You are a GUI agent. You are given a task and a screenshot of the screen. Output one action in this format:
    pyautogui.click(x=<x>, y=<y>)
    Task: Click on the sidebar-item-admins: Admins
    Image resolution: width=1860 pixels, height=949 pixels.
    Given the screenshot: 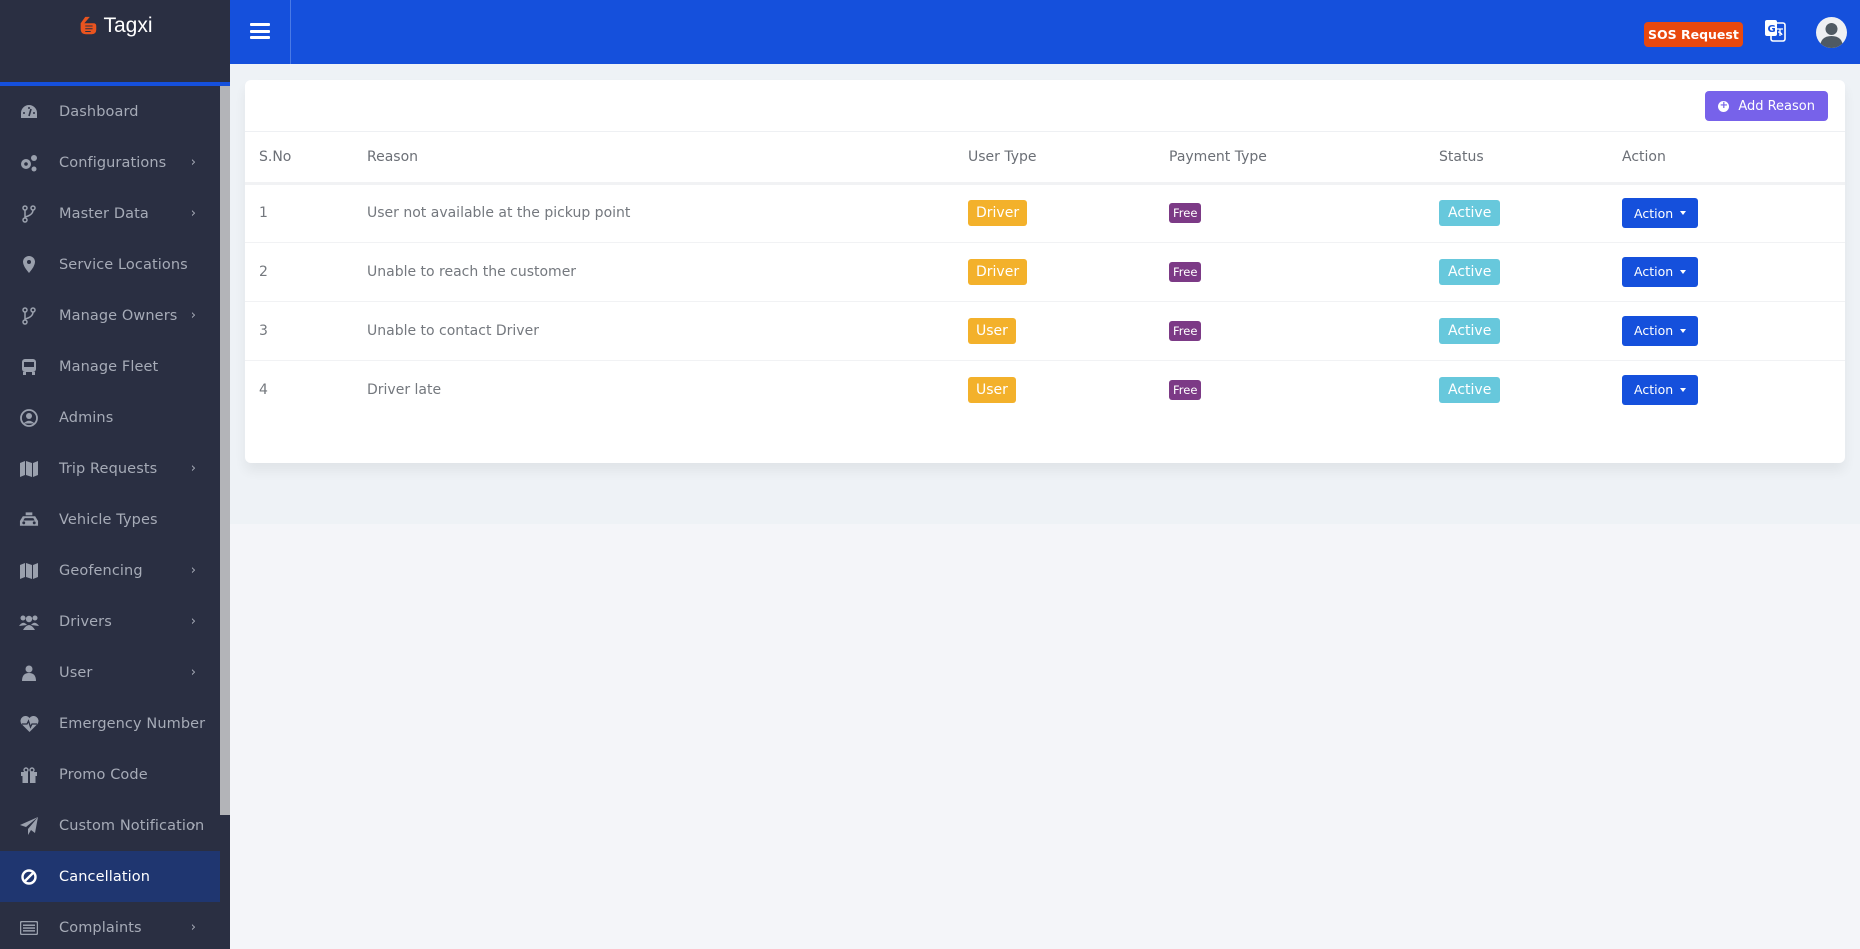 What is the action you would take?
    pyautogui.click(x=110, y=417)
    